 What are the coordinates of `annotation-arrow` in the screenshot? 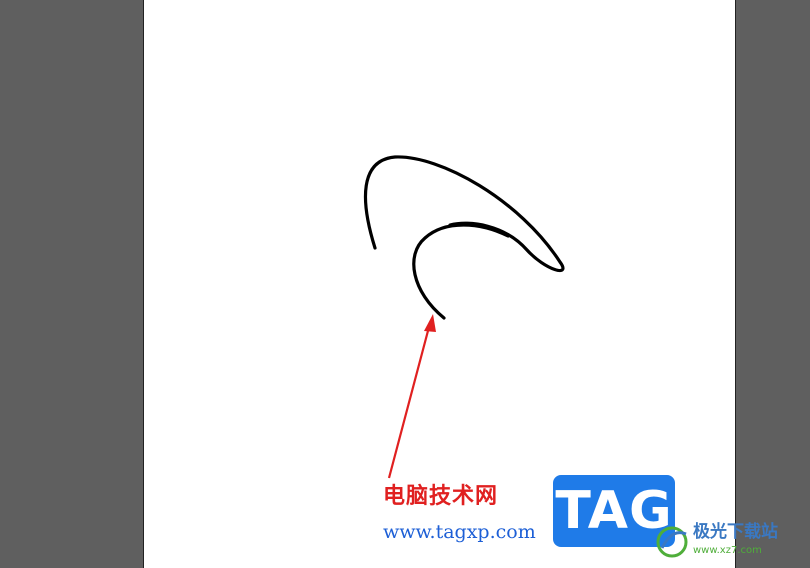 It's located at (411, 396).